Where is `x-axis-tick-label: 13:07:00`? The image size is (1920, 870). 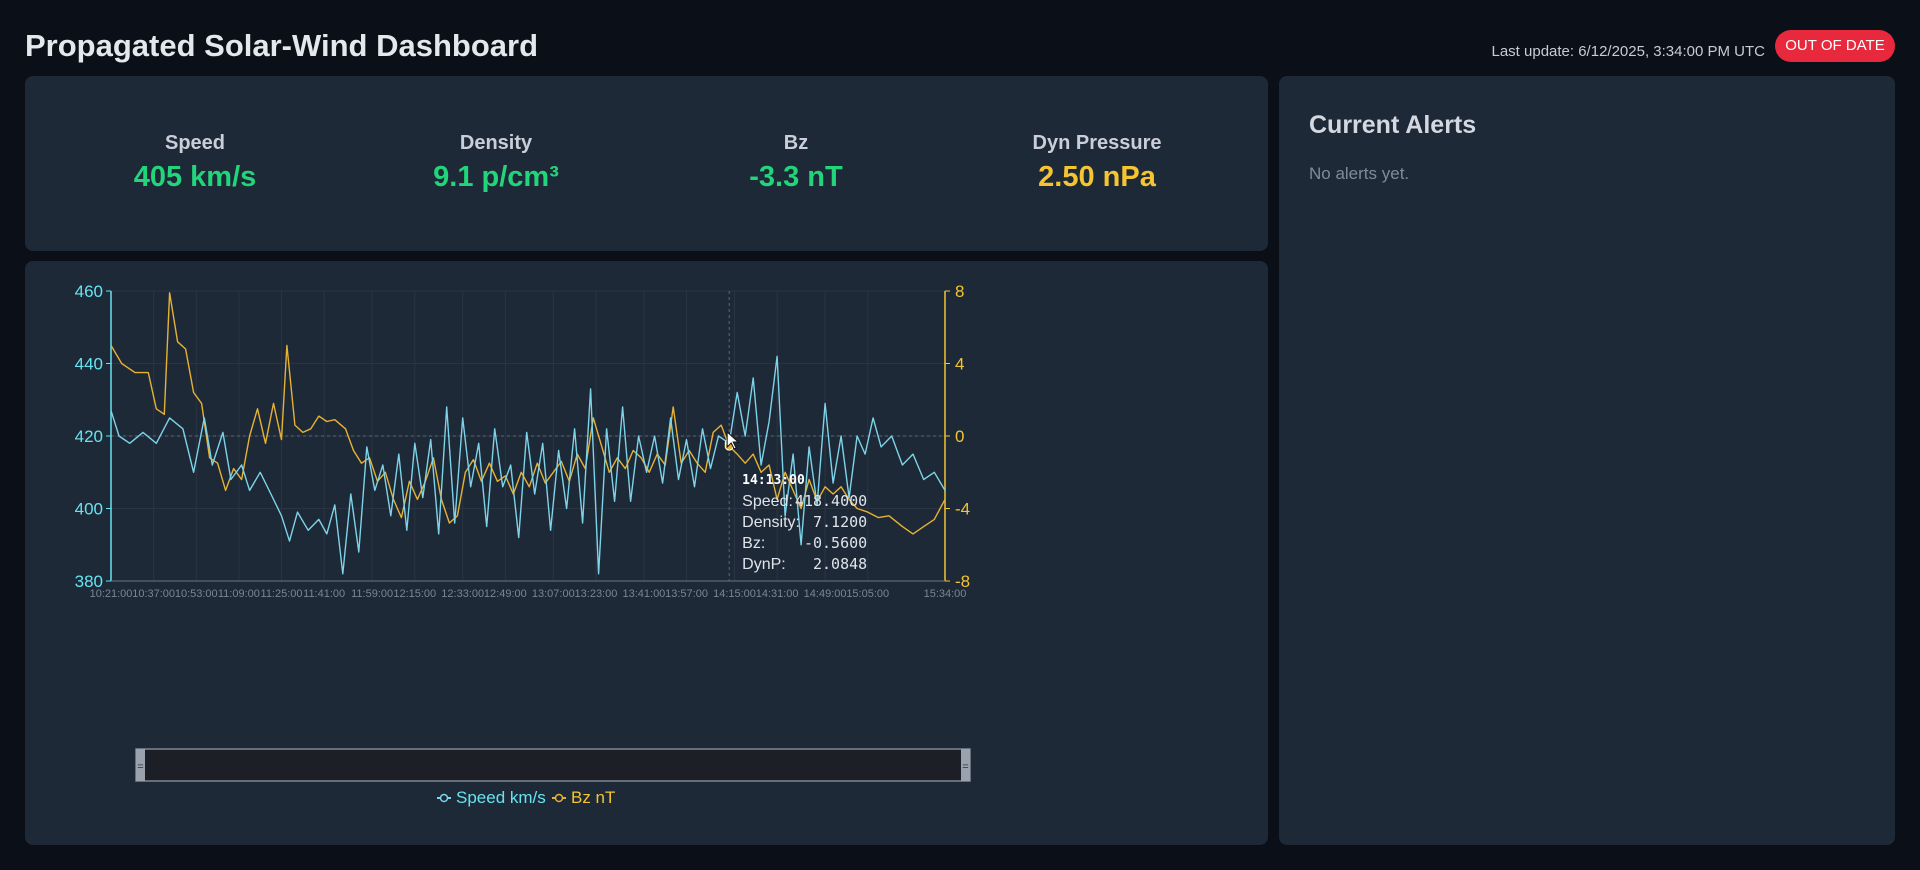
x-axis-tick-label: 13:07:00 is located at coordinates (553, 594).